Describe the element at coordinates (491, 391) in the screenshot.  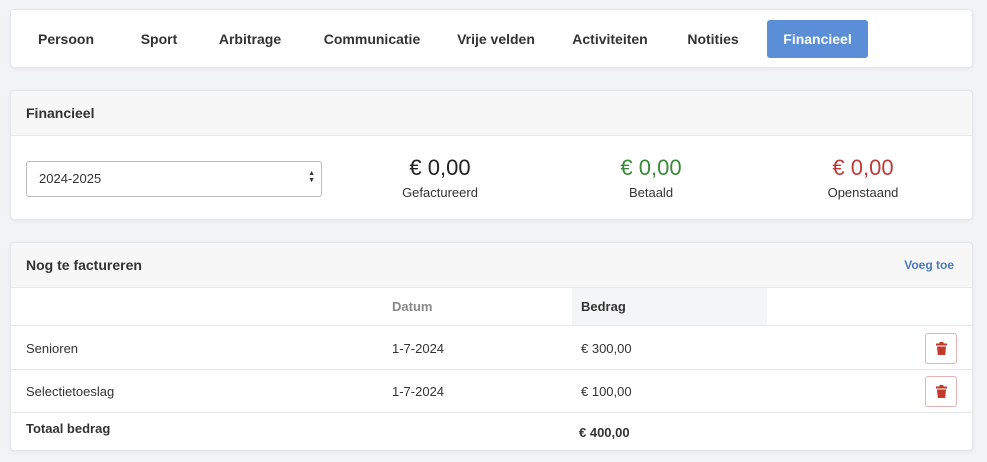
I see `table-row: Selectietoeslag 1-7-2024 € 100,00` at that location.